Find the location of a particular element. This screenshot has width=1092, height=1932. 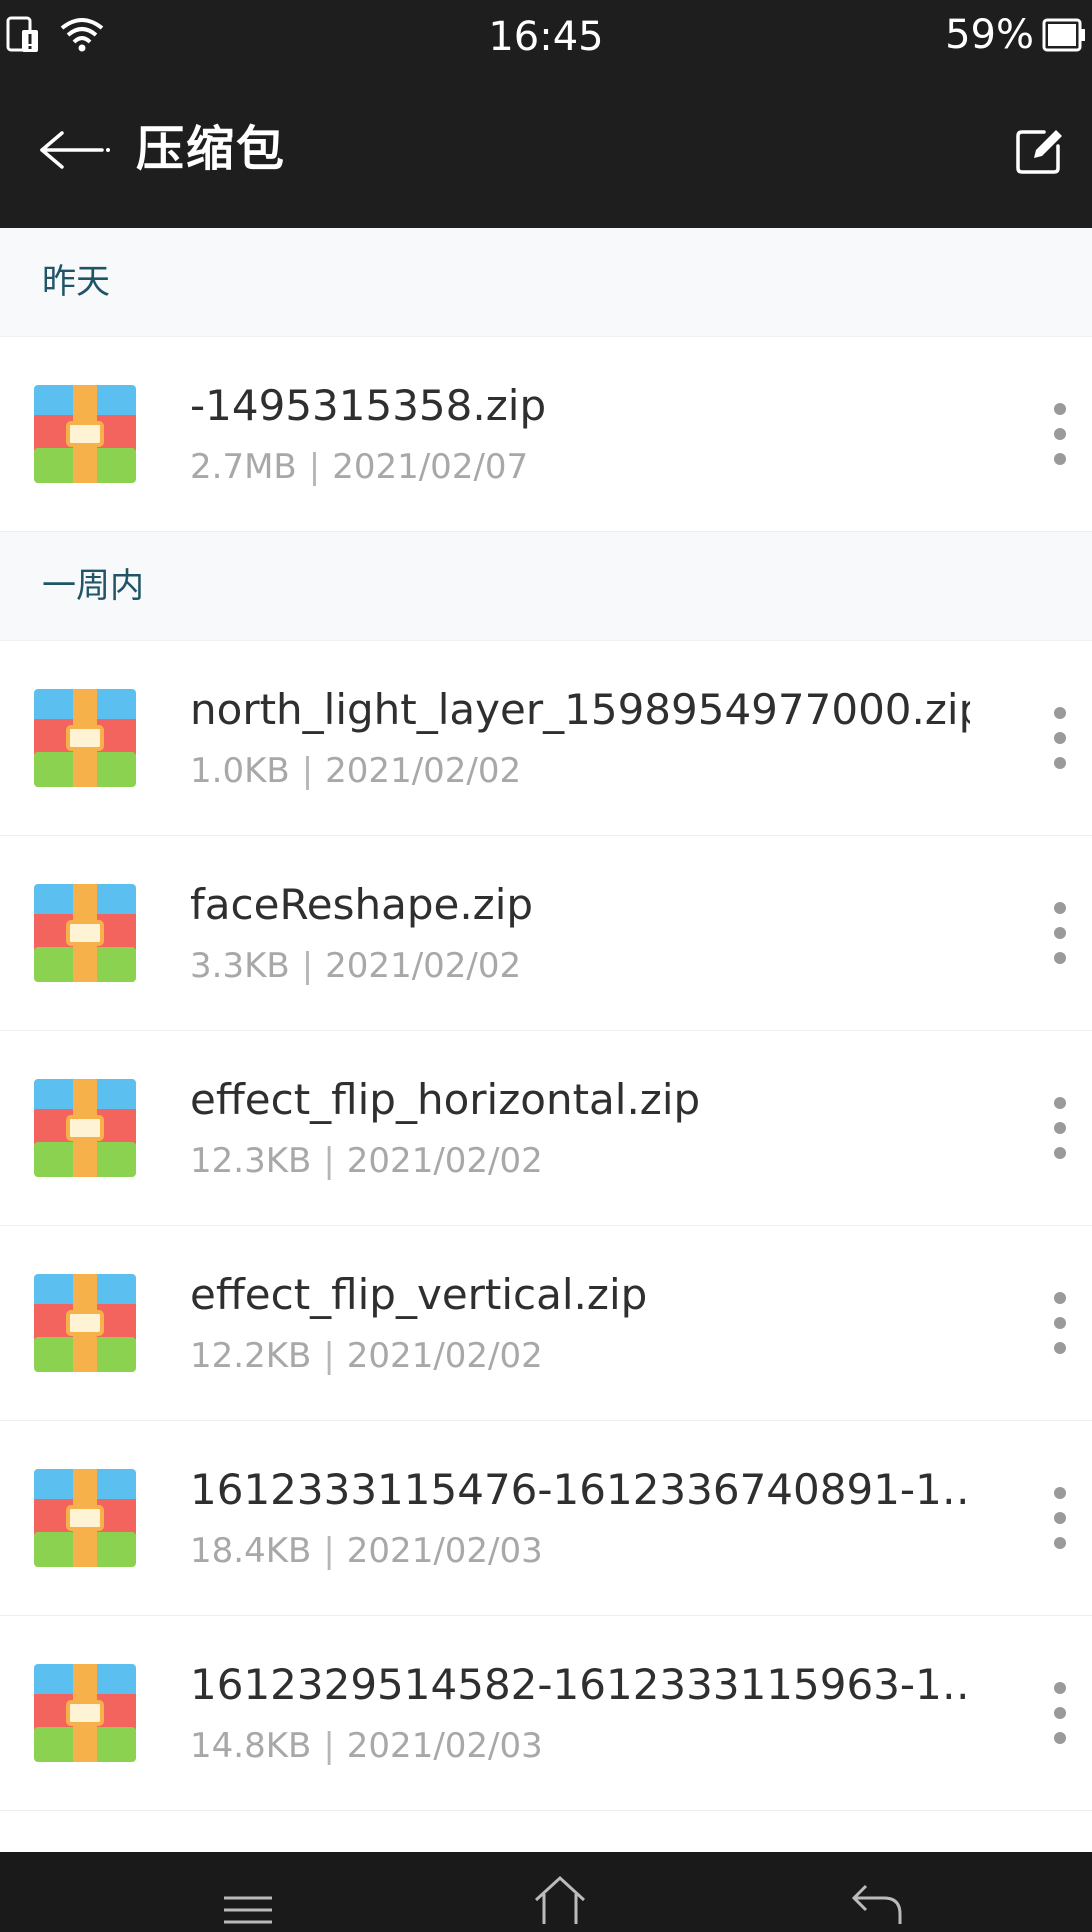

file-name: faceReshape.zip is located at coordinates (362, 904).